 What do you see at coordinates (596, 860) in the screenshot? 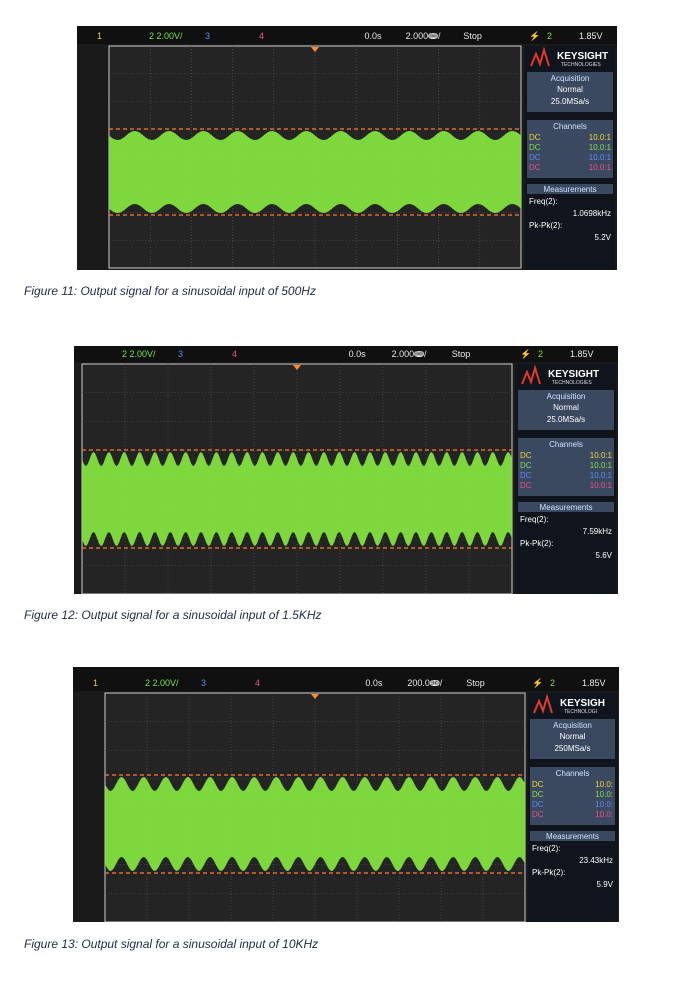
I see `frequency-value: 23.43kHz` at bounding box center [596, 860].